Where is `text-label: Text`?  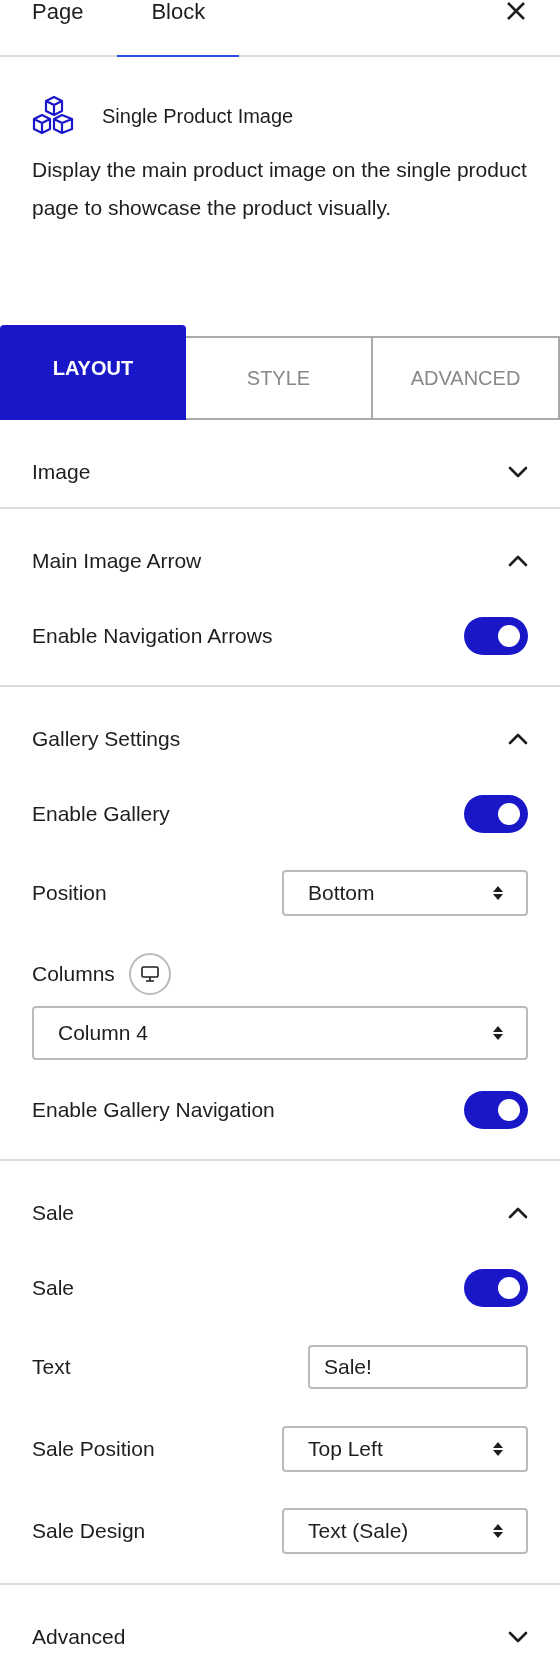 text-label: Text is located at coordinates (51, 1367).